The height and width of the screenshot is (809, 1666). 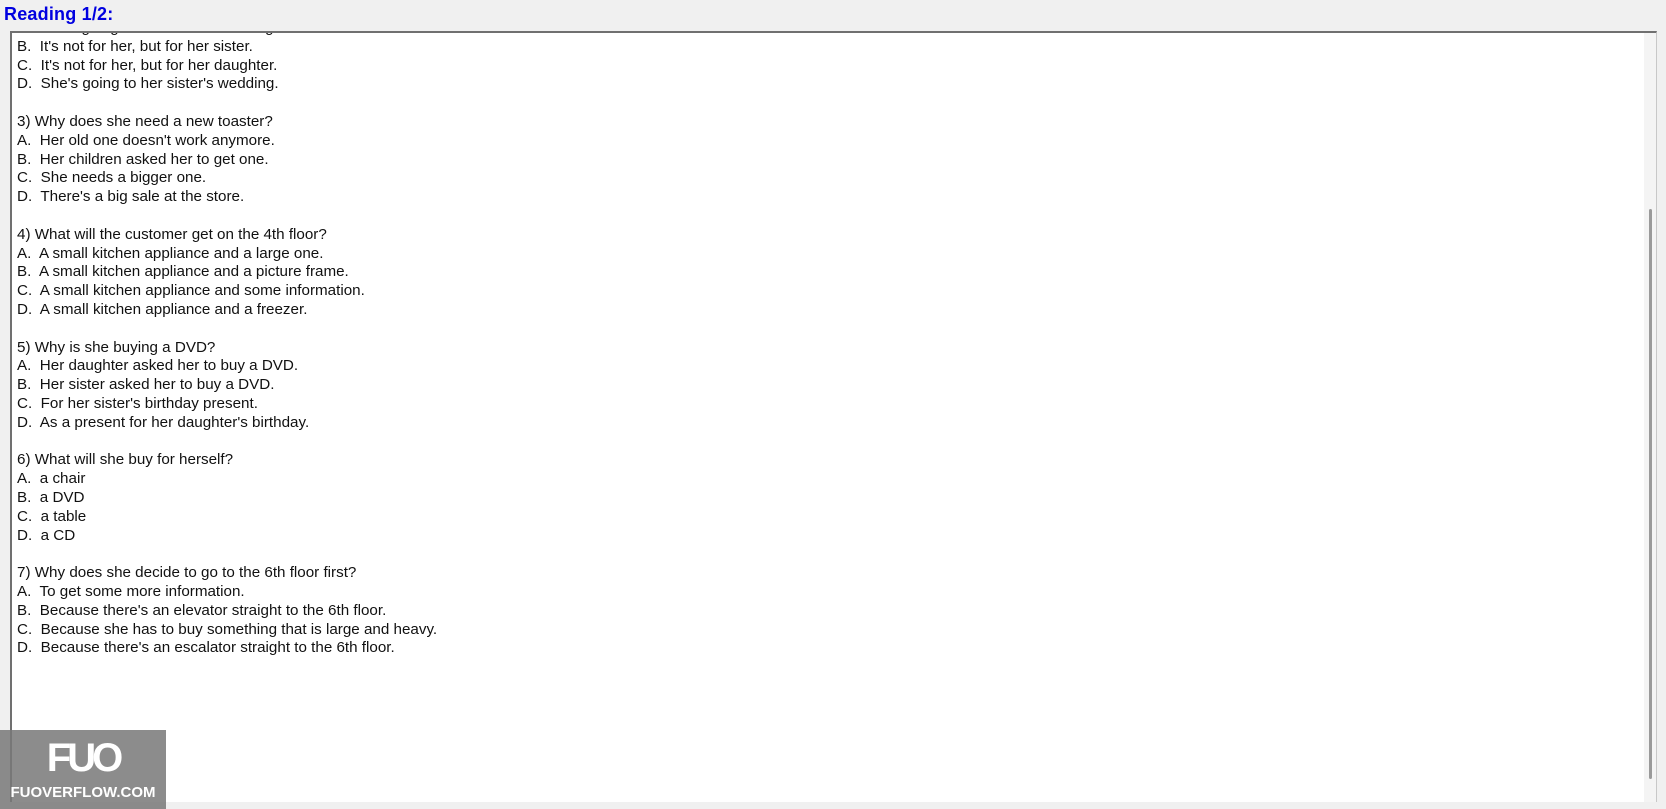 I want to click on answer-option: C. For her sister's birthday present., so click(x=137, y=403).